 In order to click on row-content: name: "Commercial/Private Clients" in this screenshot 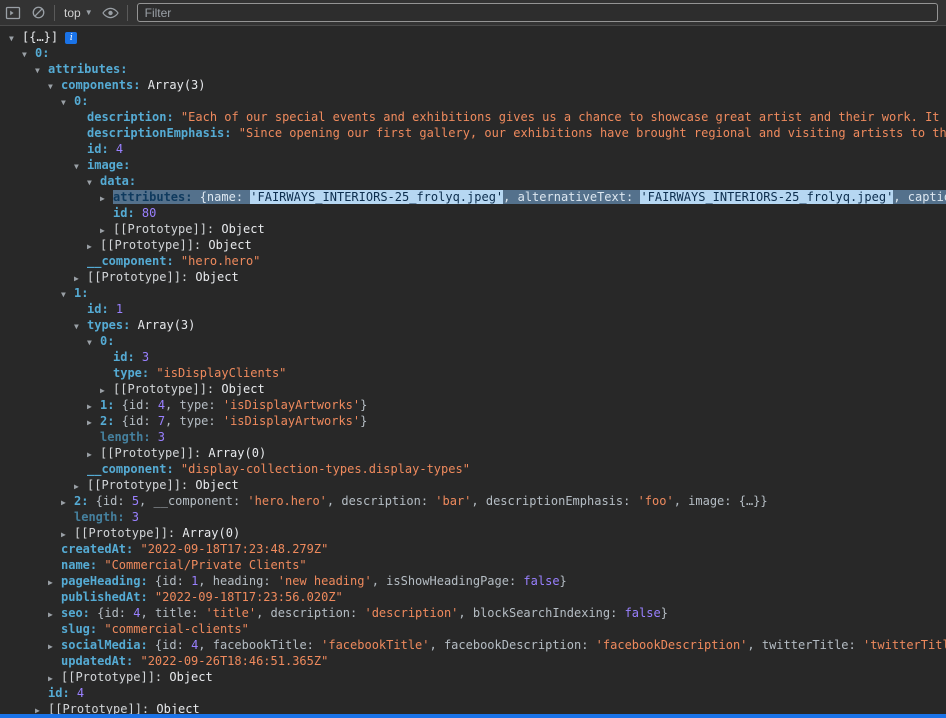, I will do `click(184, 565)`.